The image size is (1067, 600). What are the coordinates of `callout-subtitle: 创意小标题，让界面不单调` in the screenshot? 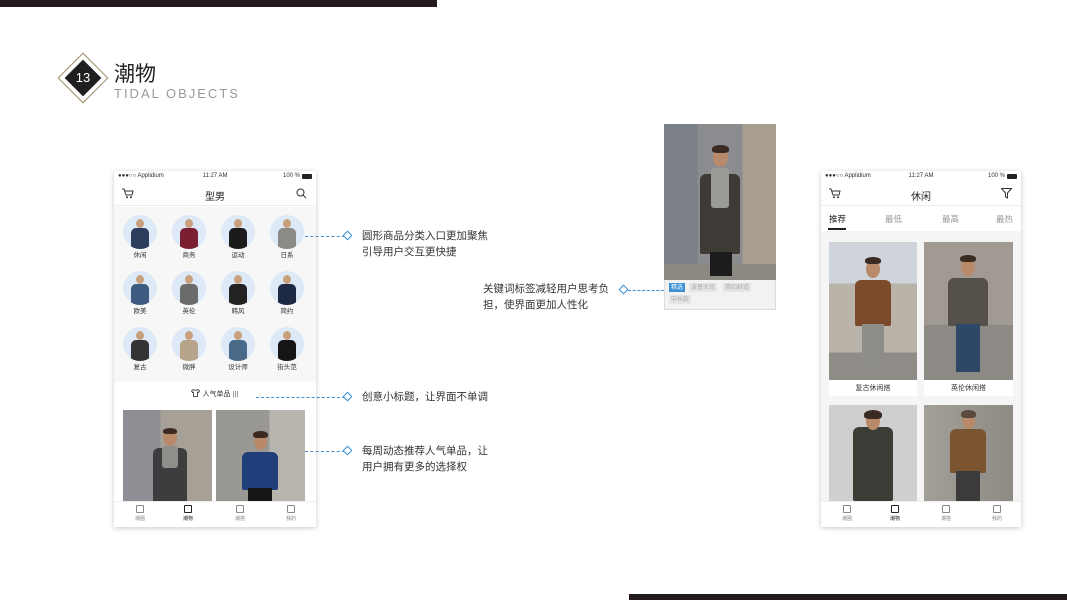 It's located at (425, 397).